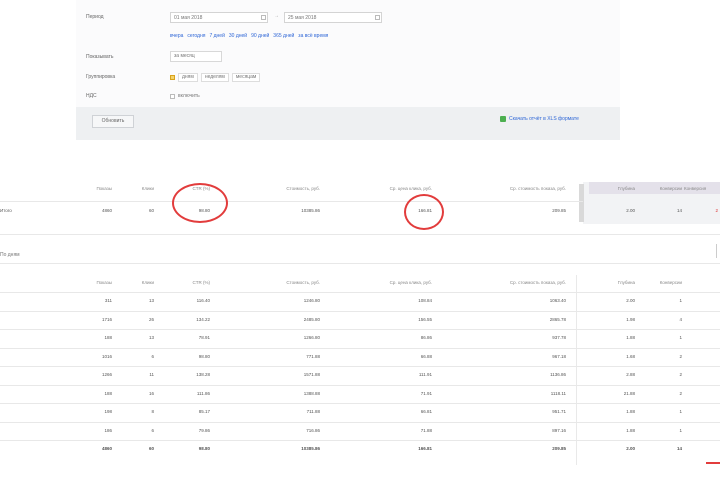 The width and height of the screenshot is (720, 480). Describe the element at coordinates (151, 210) in the screenshot. I see `summary-cell: 60` at that location.